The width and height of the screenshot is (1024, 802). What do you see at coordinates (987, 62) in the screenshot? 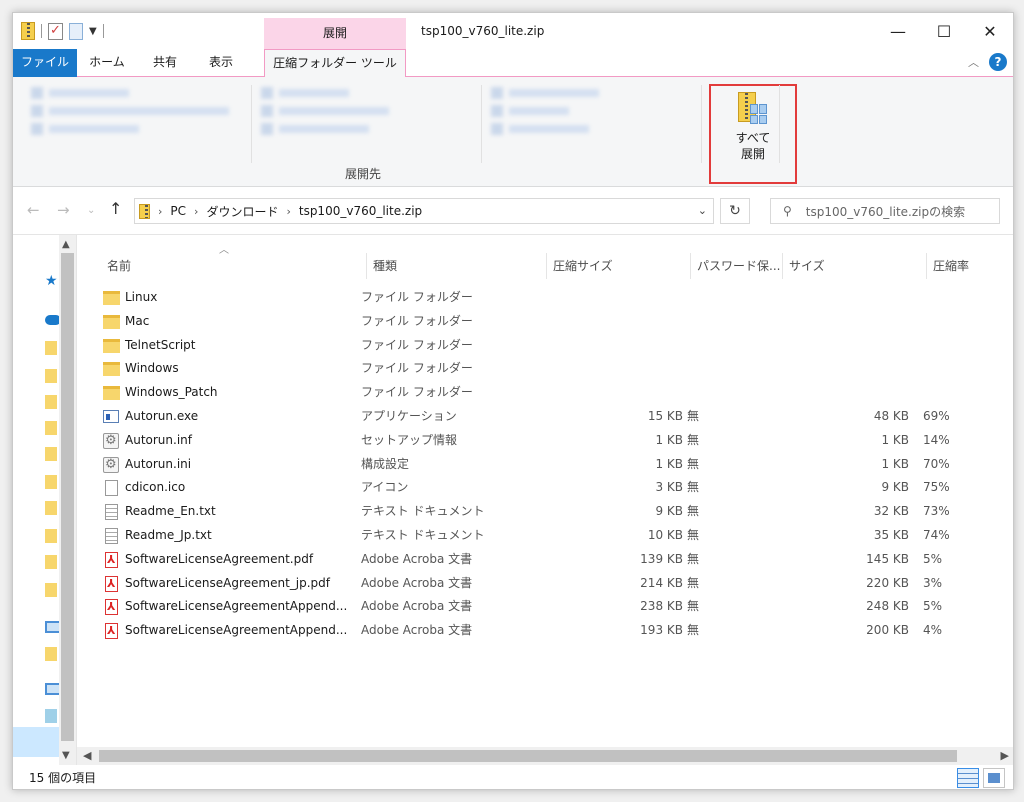
I see `ribbon-right-controls: ︿ ?` at bounding box center [987, 62].